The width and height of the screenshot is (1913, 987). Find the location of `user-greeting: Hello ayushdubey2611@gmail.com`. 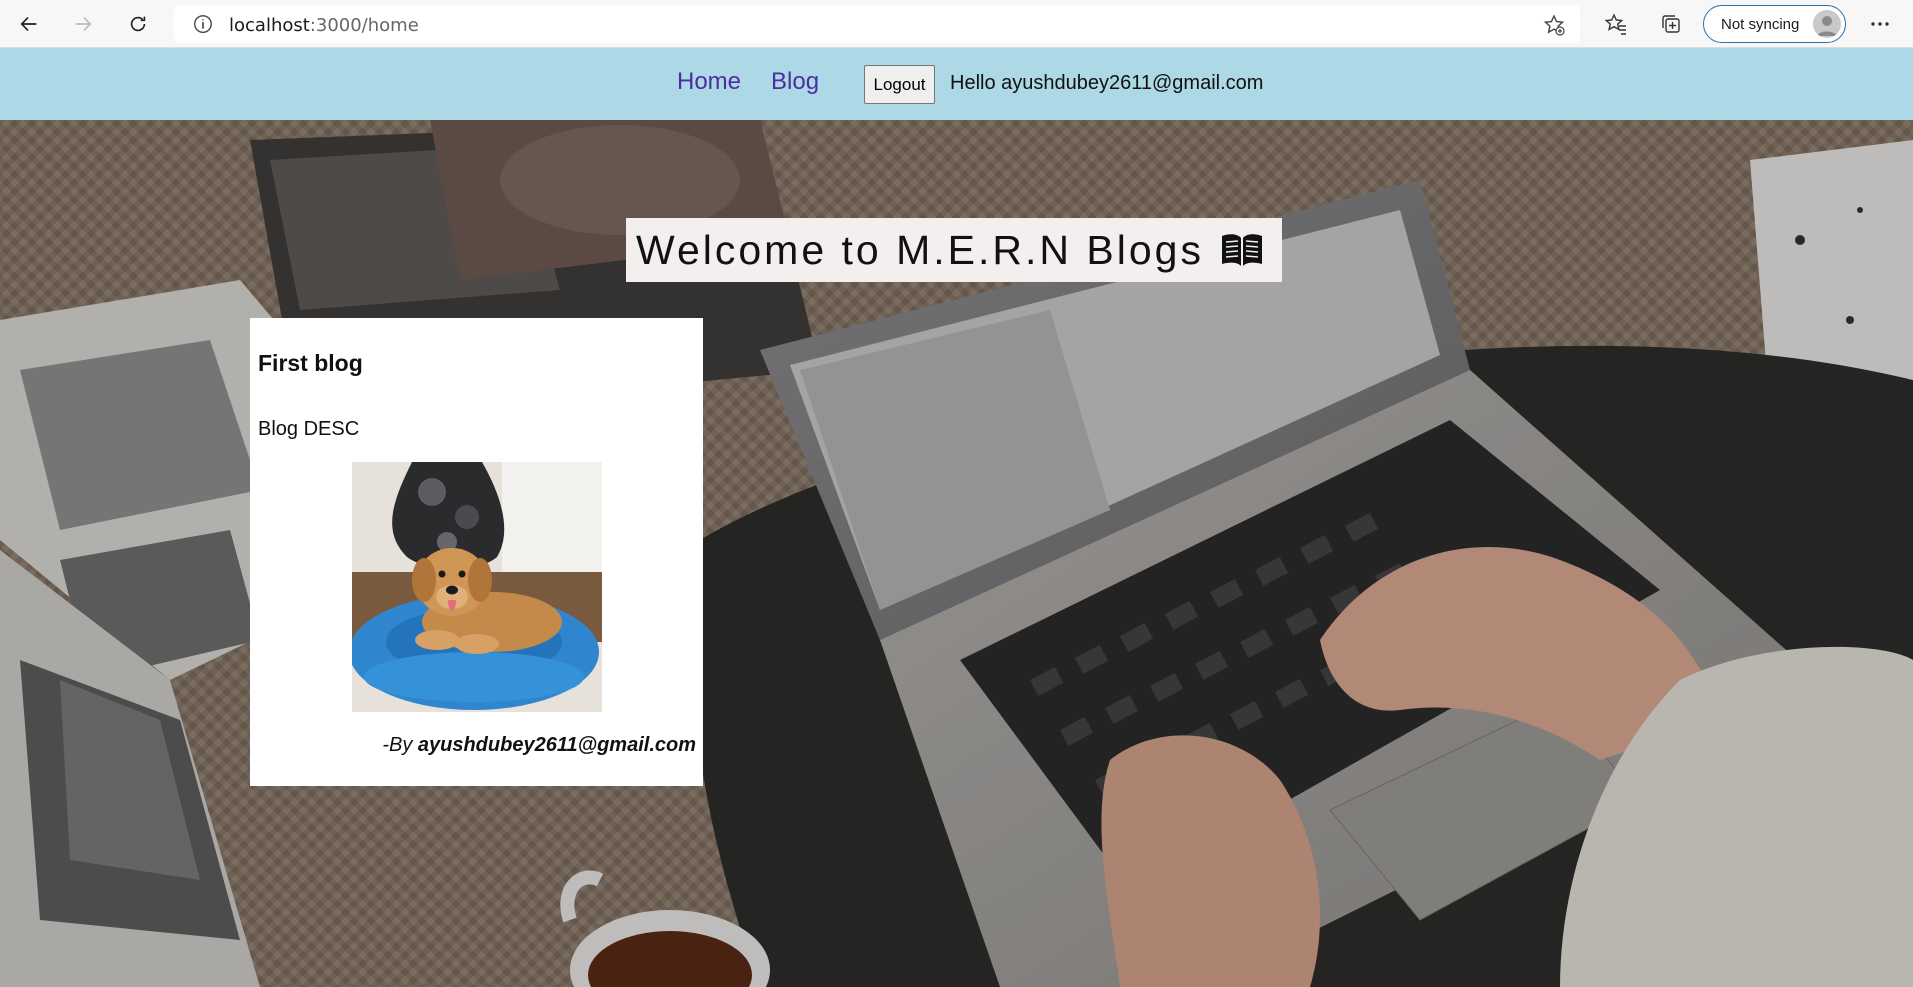

user-greeting: Hello ayushdubey2611@gmail.com is located at coordinates (1107, 83).